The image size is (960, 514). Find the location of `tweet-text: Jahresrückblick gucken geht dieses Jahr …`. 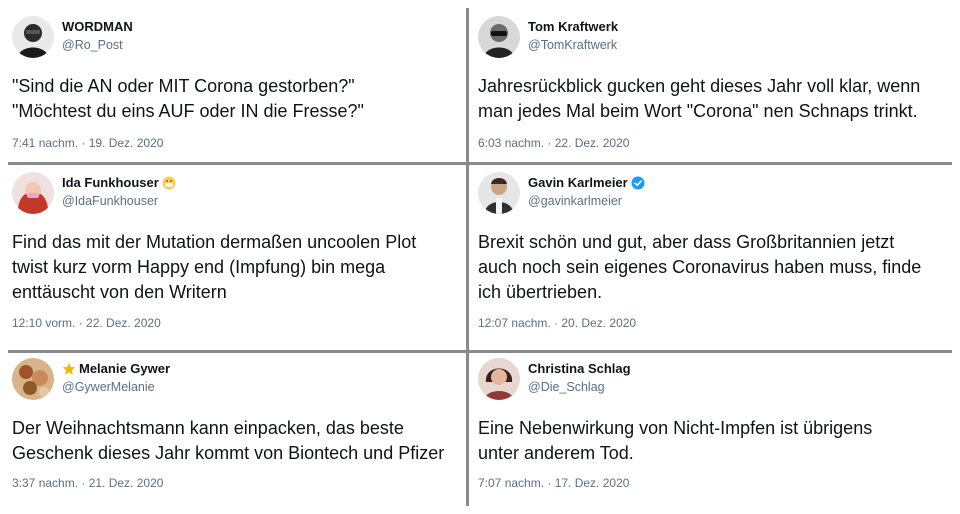

tweet-text: Jahresrückblick gucken geht dieses Jahr … is located at coordinates (699, 98).